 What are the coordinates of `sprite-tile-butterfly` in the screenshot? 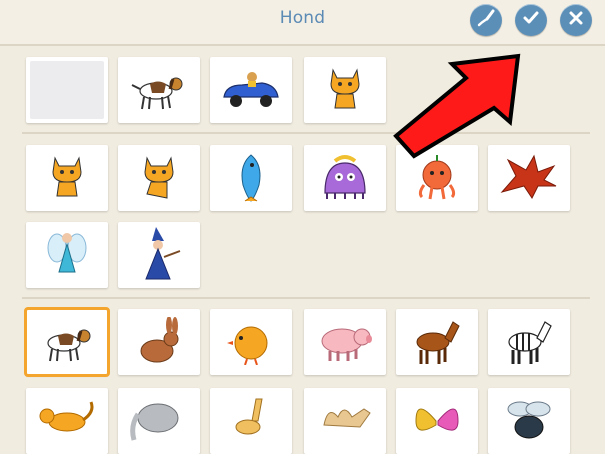 It's located at (437, 421).